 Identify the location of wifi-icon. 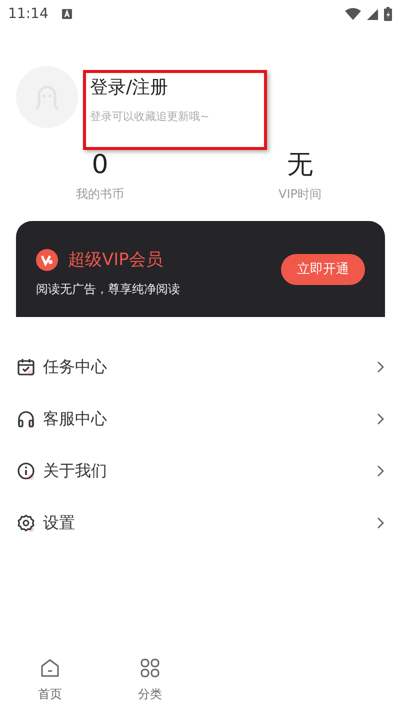
(353, 14).